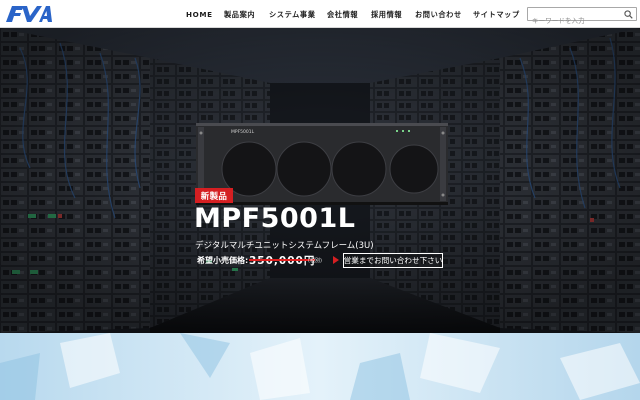 The image size is (640, 400). I want to click on contact-sales-button: 営業までお問い合わせ下さい, so click(393, 260).